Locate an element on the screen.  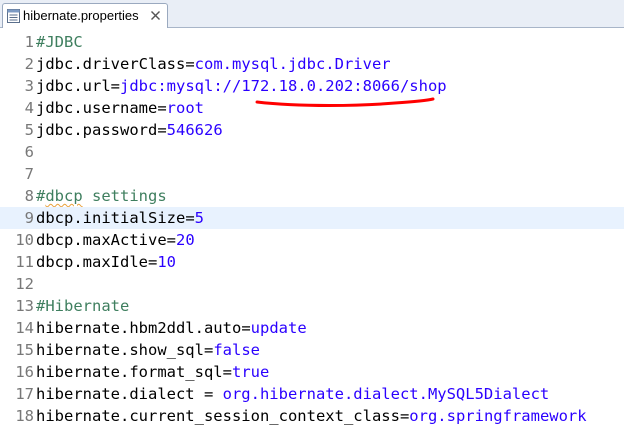
line-number: 11 is located at coordinates (24, 262).